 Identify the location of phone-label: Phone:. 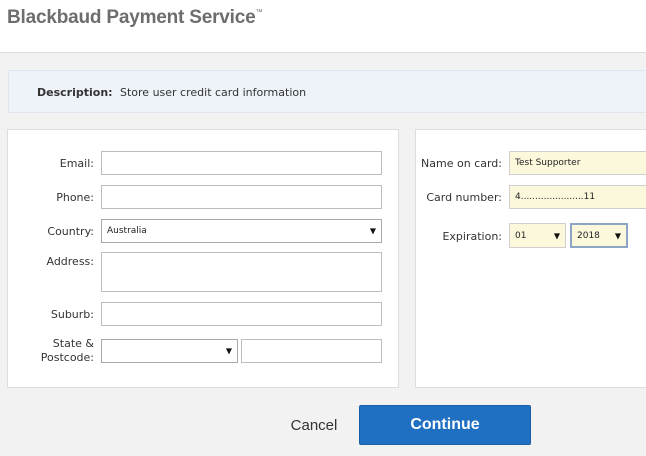
(75, 197).